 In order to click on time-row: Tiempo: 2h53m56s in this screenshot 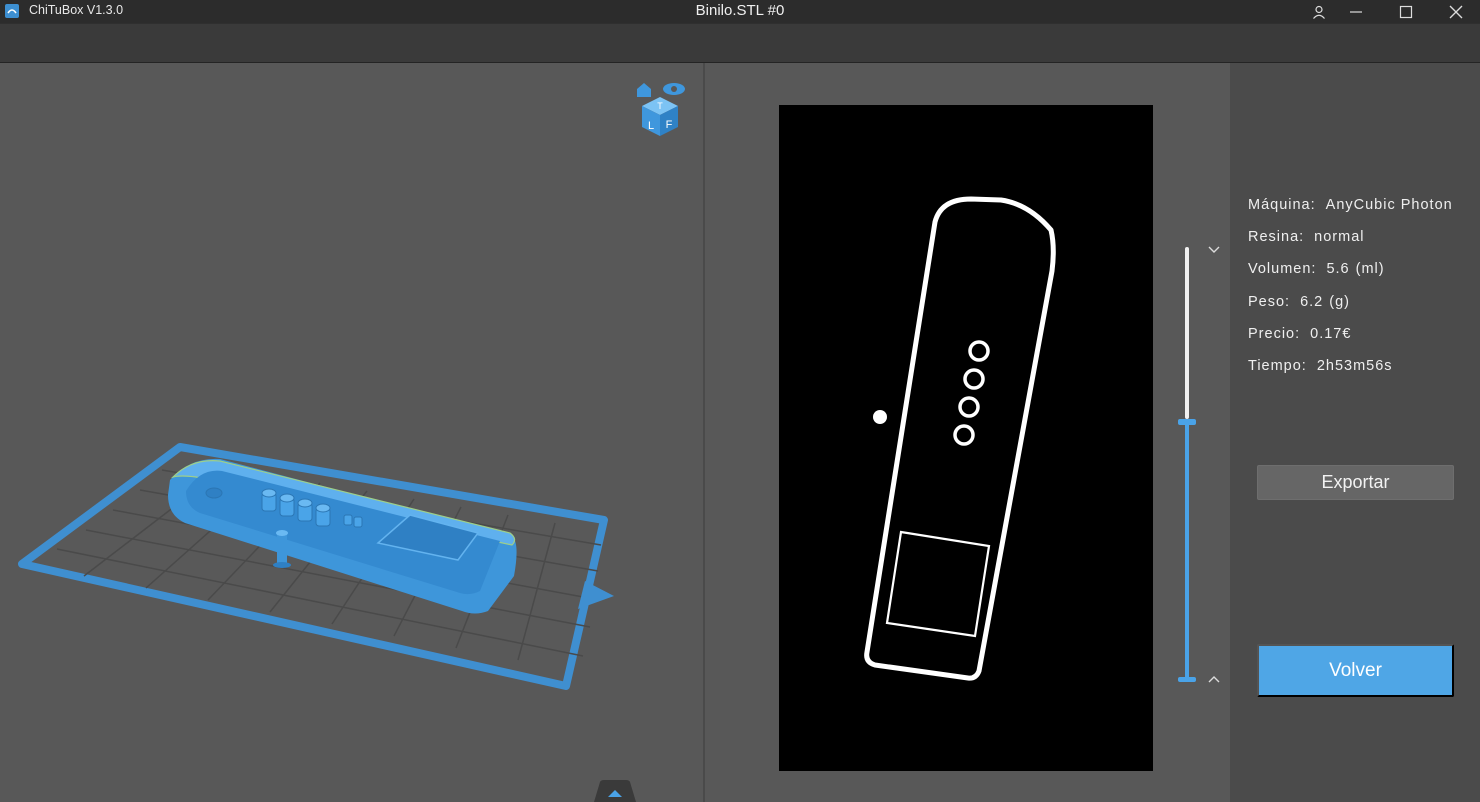, I will do `click(1350, 374)`.